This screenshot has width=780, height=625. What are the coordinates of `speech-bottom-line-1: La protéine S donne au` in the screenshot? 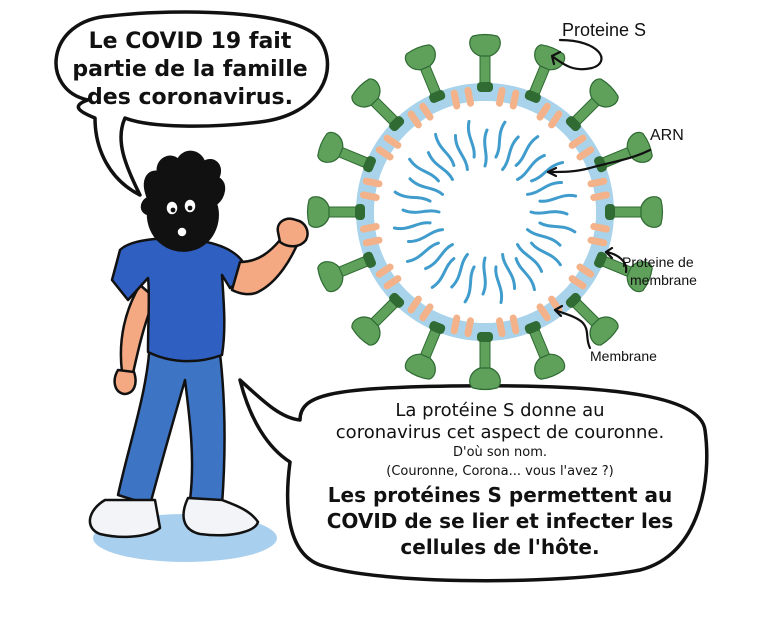 It's located at (500, 410).